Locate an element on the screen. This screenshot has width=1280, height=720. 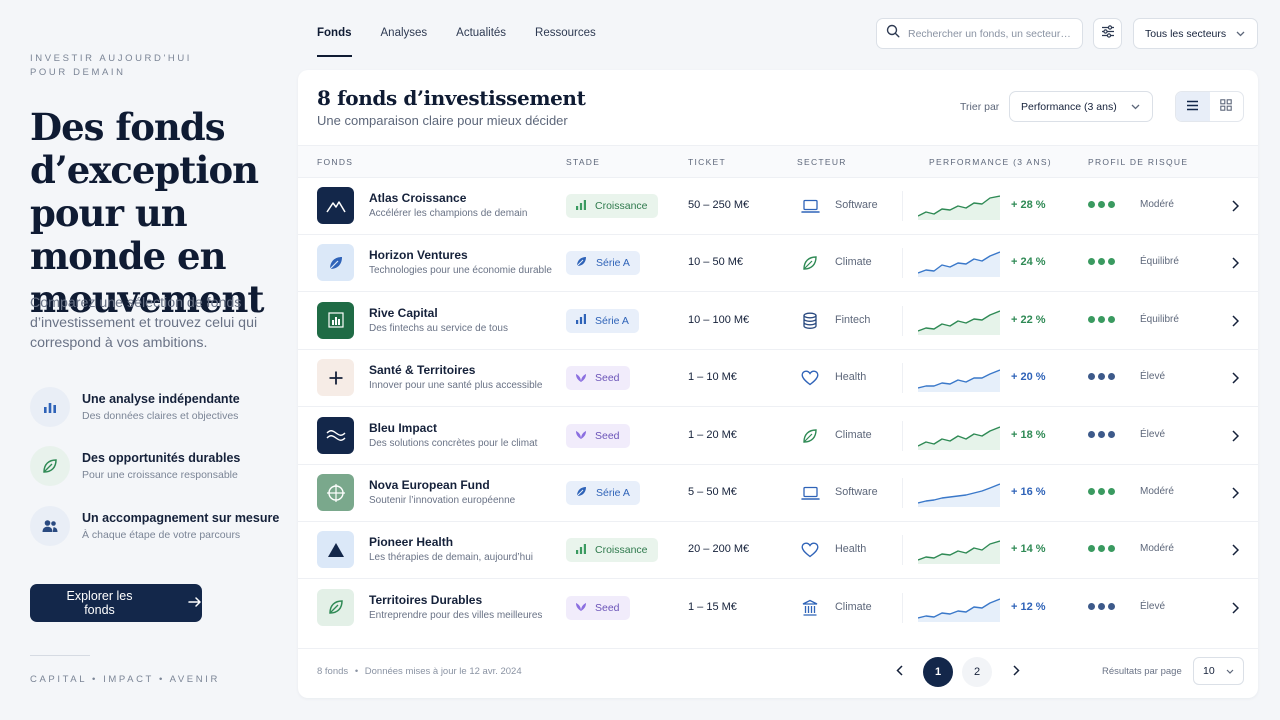
nav-tab-actualites: Actualités is located at coordinates (481, 33).